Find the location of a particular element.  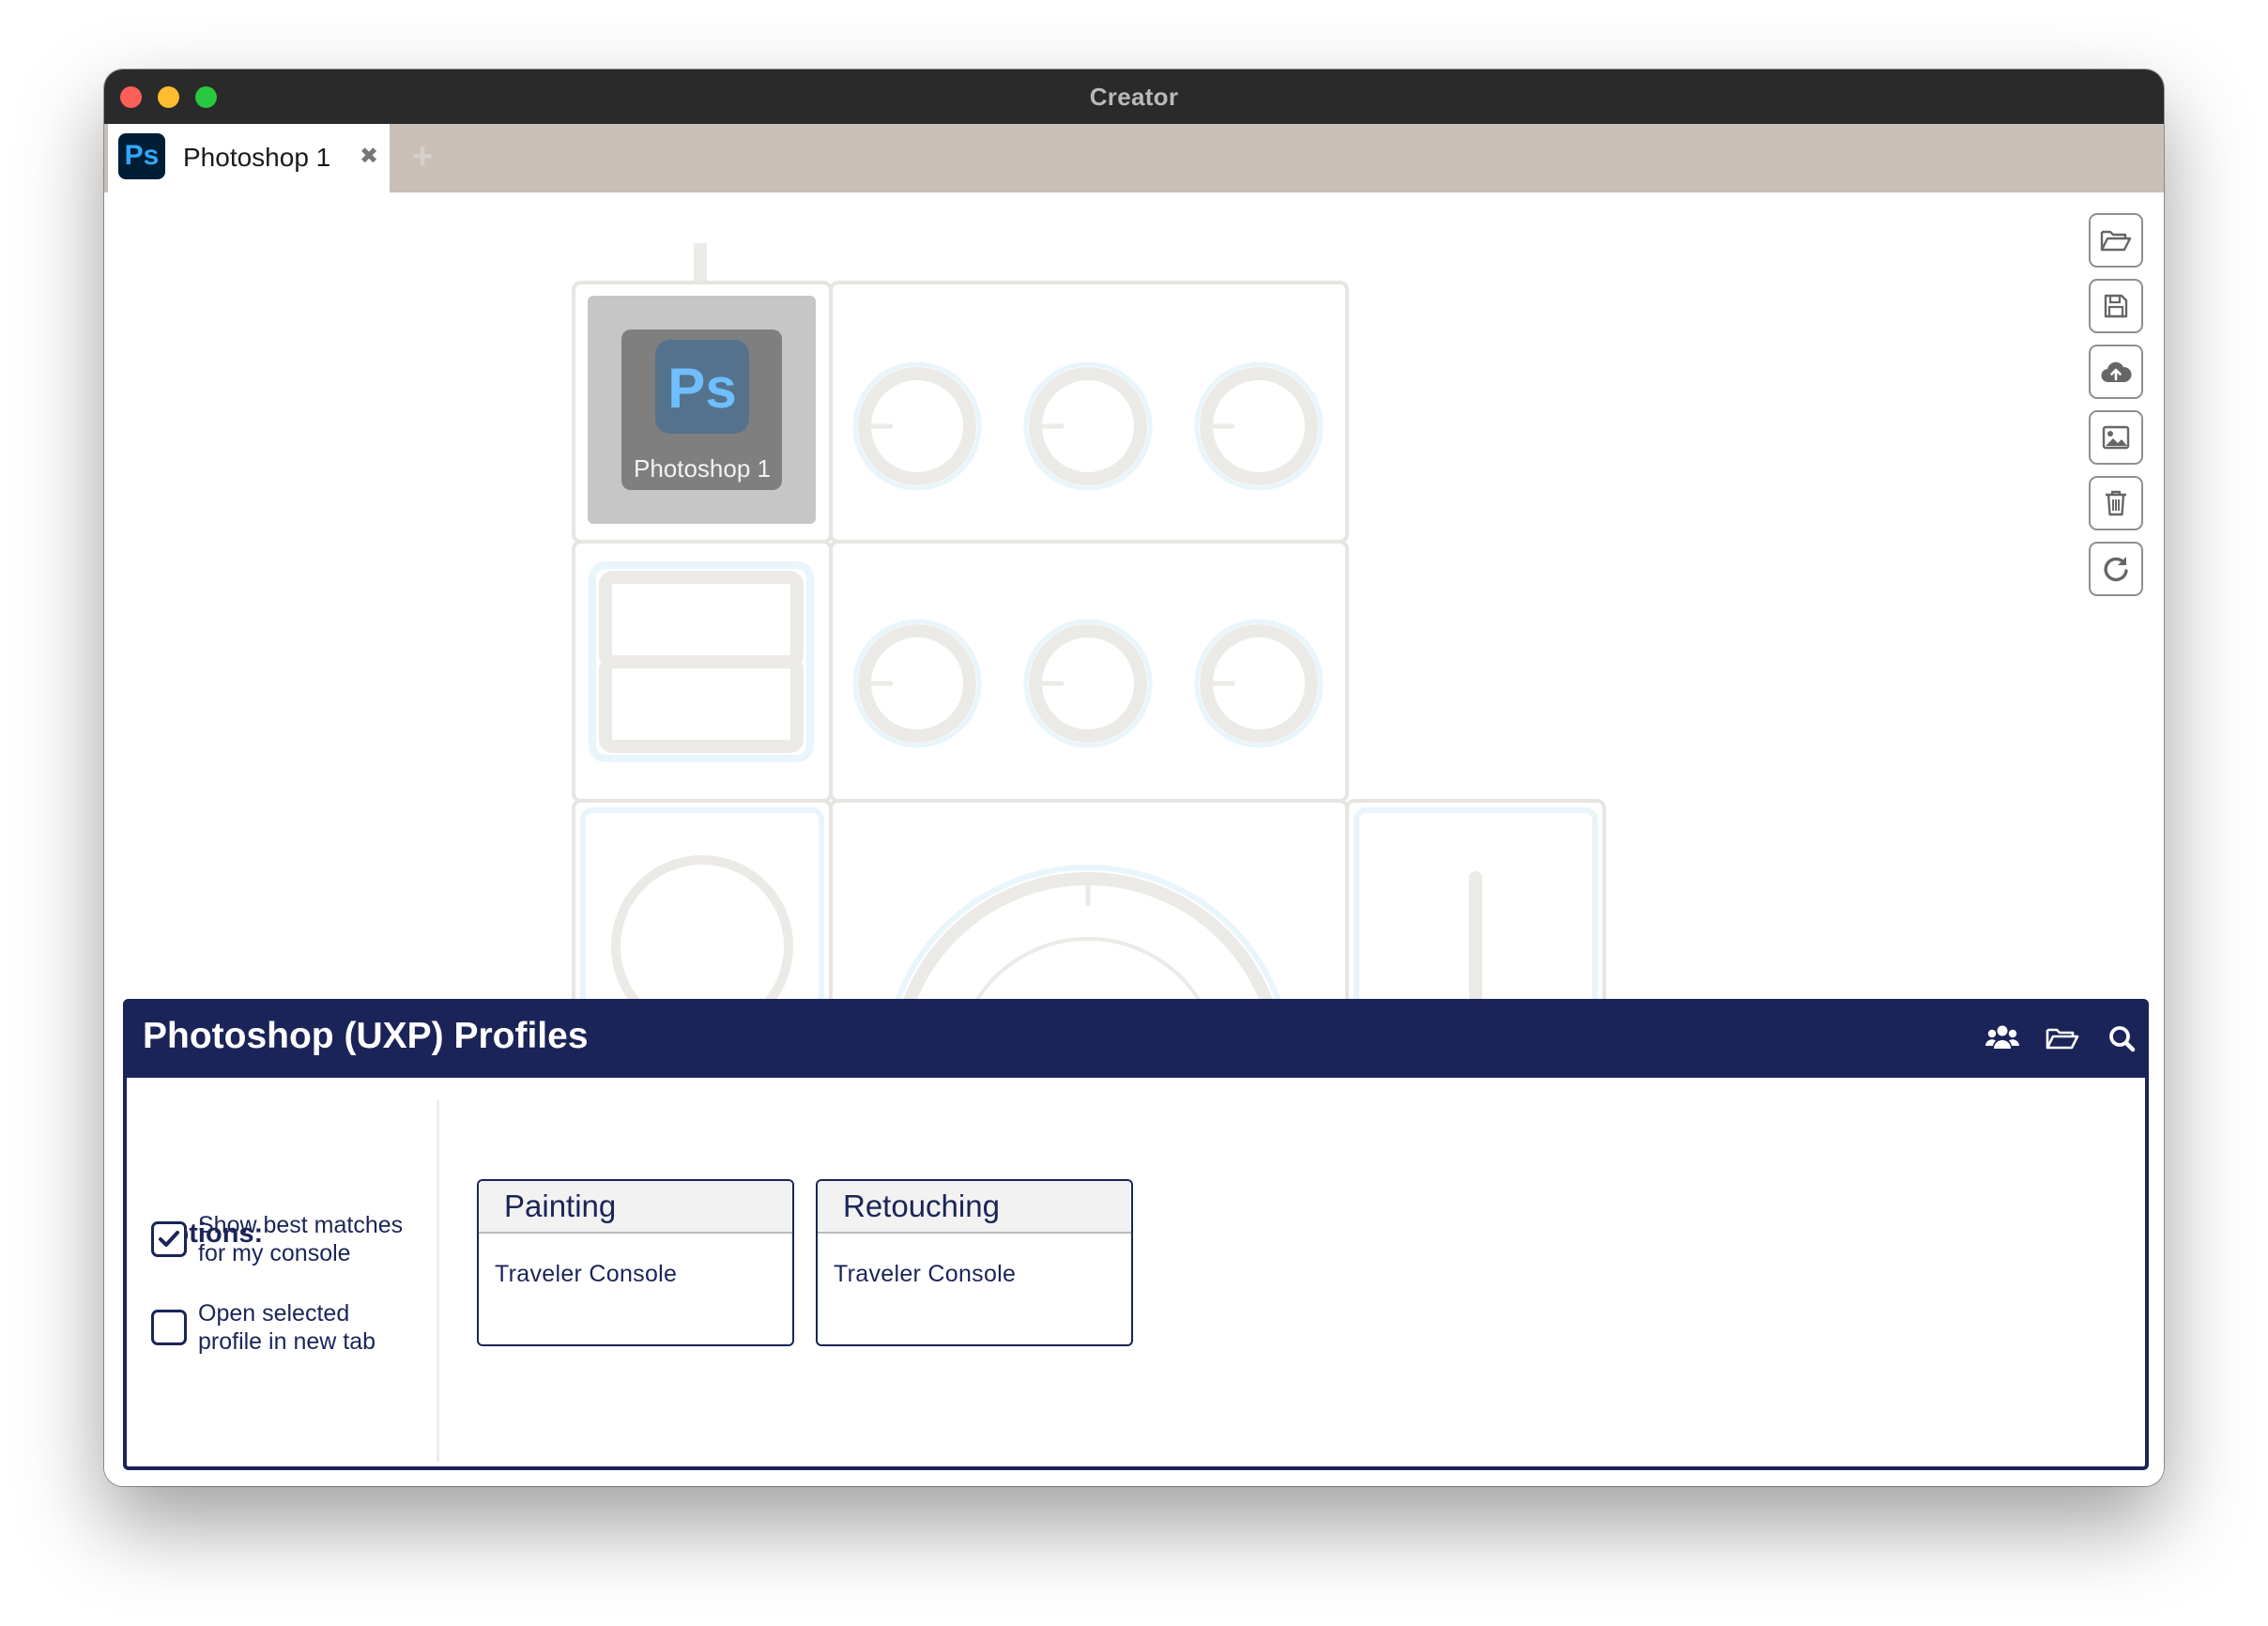

add-tab-icon: + is located at coordinates (422, 157).